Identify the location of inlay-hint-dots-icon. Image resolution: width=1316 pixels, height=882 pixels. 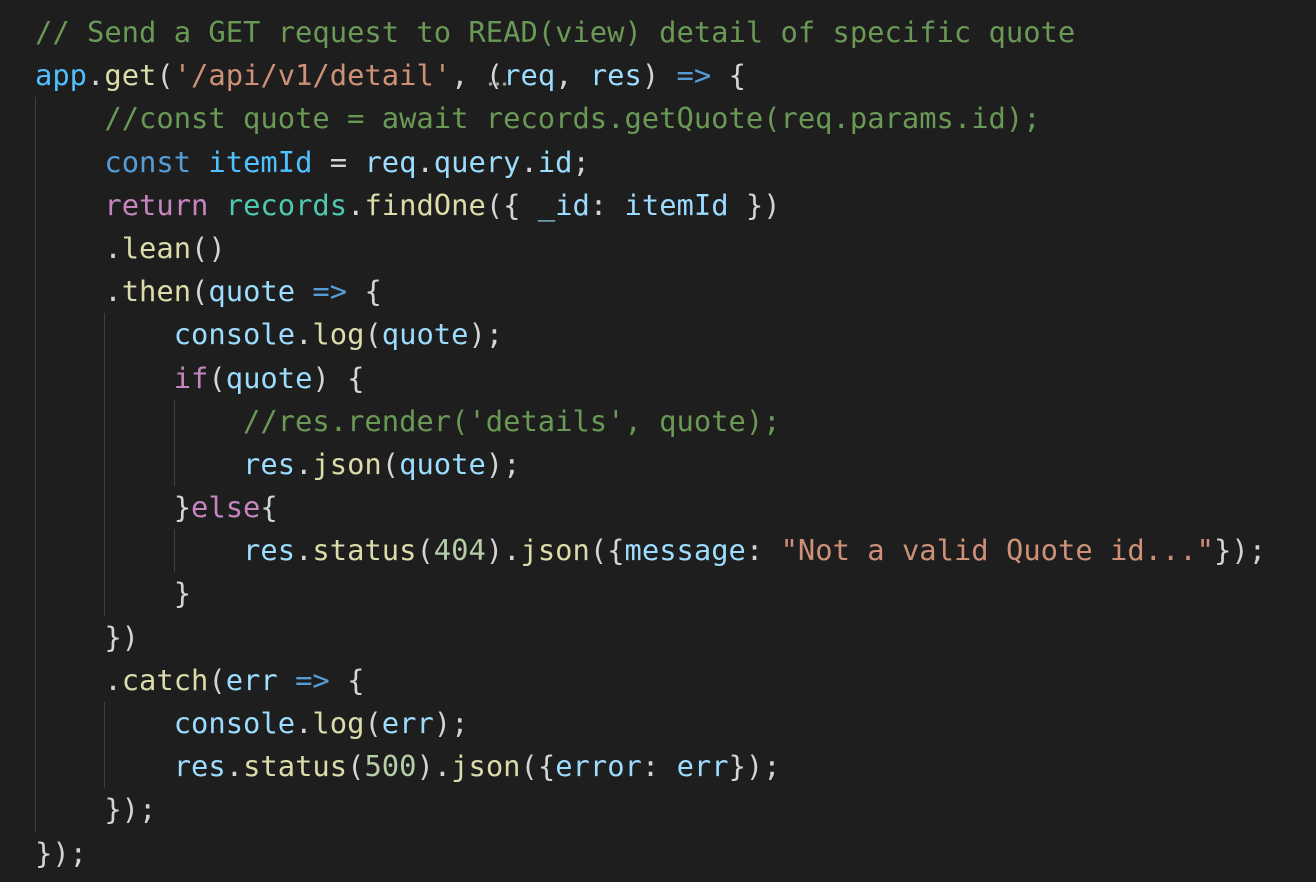
(498, 84).